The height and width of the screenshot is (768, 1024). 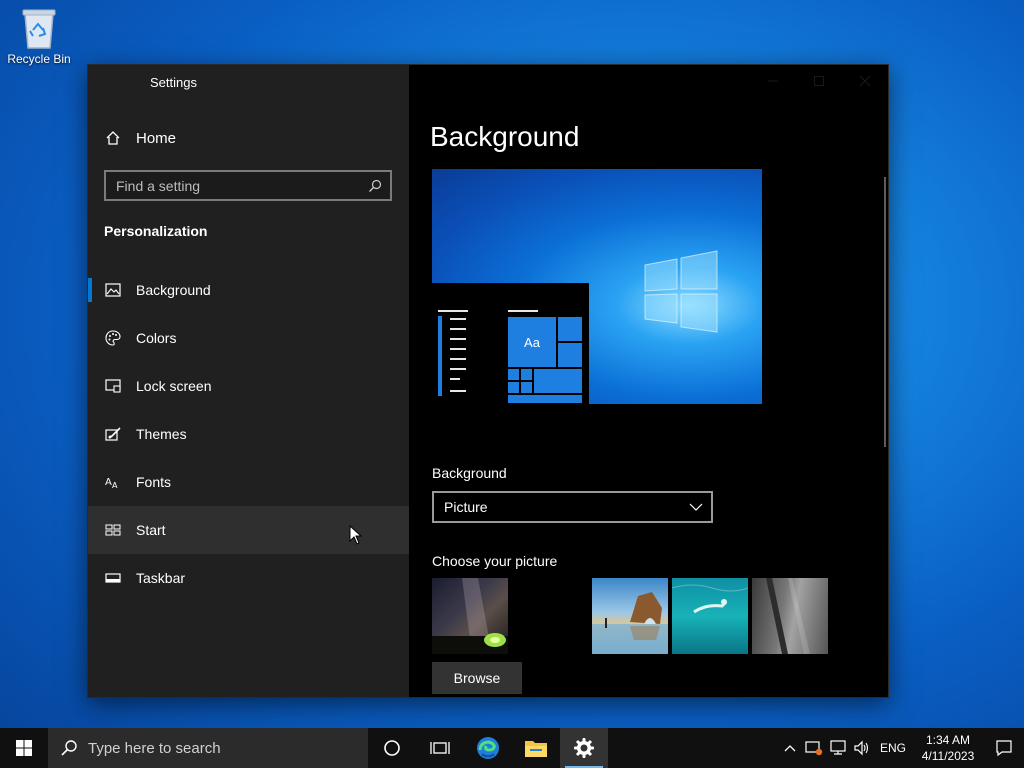 I want to click on taskbar-icon, so click(x=113, y=578).